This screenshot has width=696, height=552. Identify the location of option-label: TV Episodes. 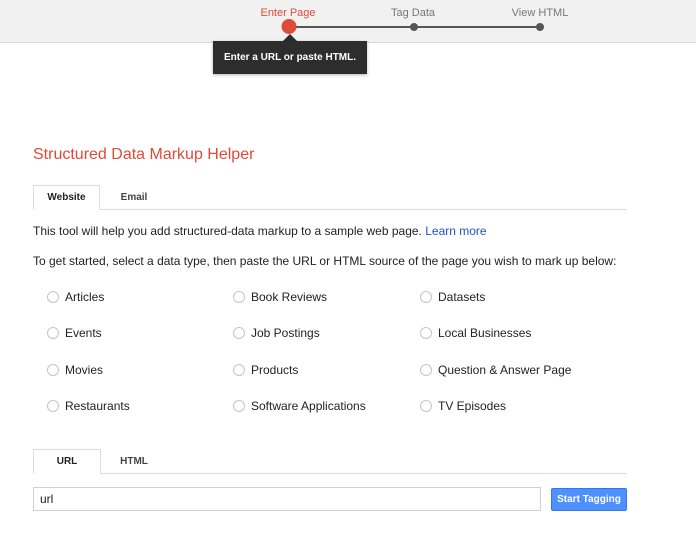
(472, 406).